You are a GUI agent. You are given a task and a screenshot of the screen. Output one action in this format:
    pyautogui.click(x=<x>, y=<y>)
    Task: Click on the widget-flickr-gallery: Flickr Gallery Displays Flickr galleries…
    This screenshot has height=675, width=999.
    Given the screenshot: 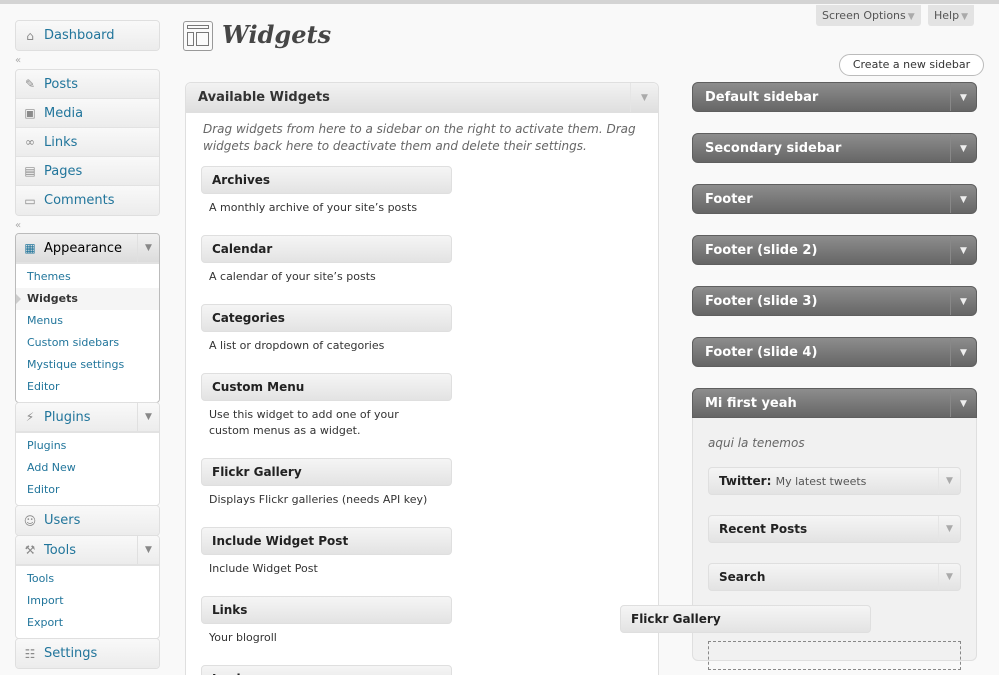 What is the action you would take?
    pyautogui.click(x=326, y=486)
    